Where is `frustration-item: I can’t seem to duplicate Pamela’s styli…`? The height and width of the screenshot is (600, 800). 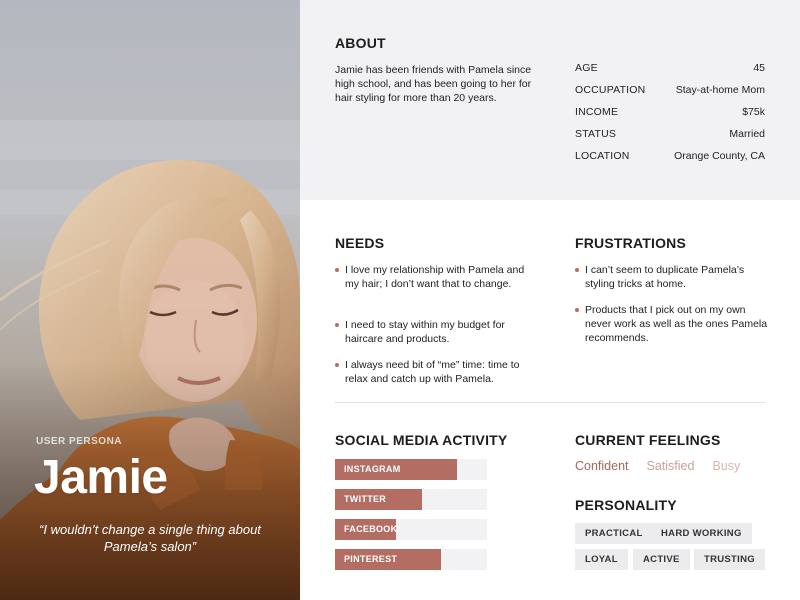 frustration-item: I can’t seem to duplicate Pamela’s styli… is located at coordinates (672, 277).